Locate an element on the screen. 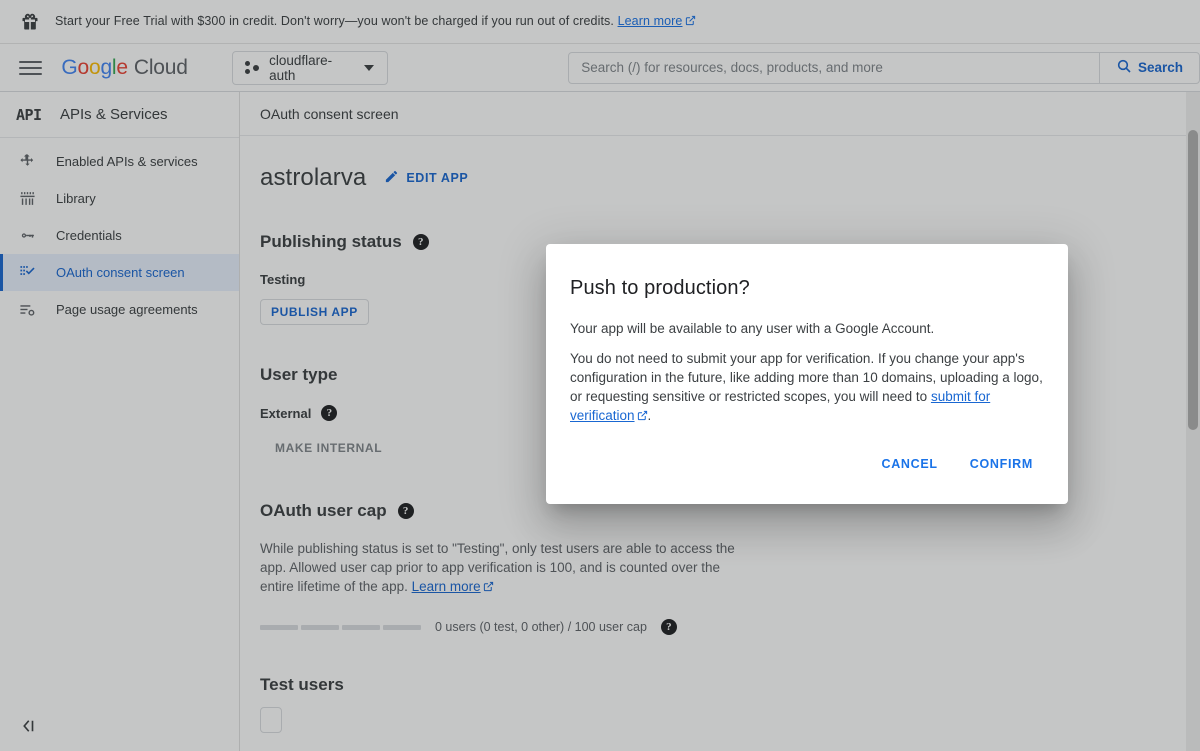 This screenshot has width=1200, height=751. dialog-actions: CANCEL CONFIRM is located at coordinates (807, 464).